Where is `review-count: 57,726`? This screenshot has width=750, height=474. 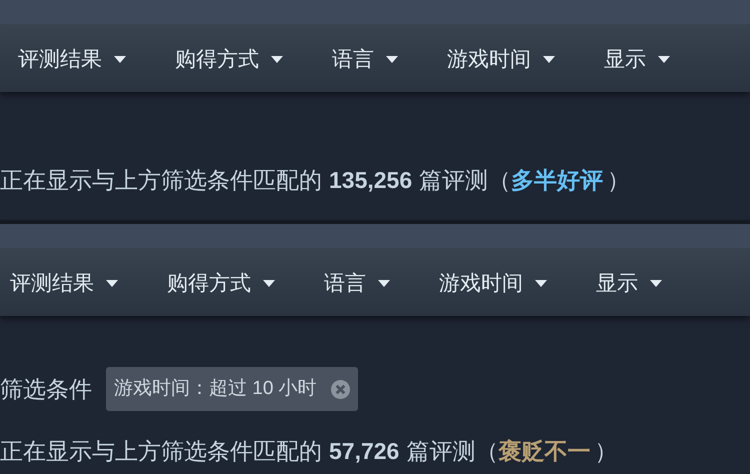
review-count: 57,726 is located at coordinates (364, 451).